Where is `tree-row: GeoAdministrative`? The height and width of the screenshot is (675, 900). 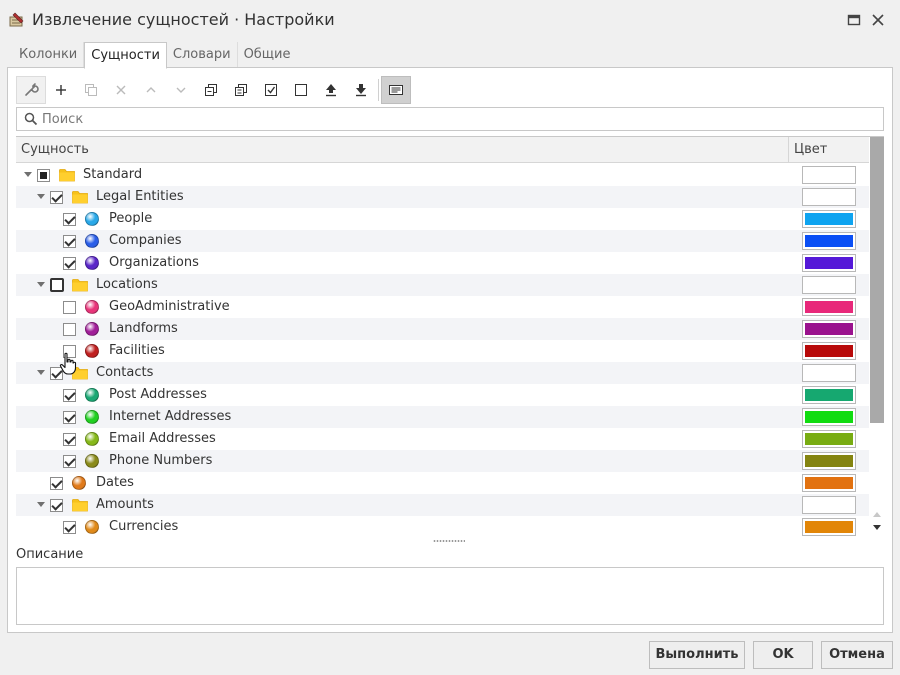 tree-row: GeoAdministrative is located at coordinates (442, 307).